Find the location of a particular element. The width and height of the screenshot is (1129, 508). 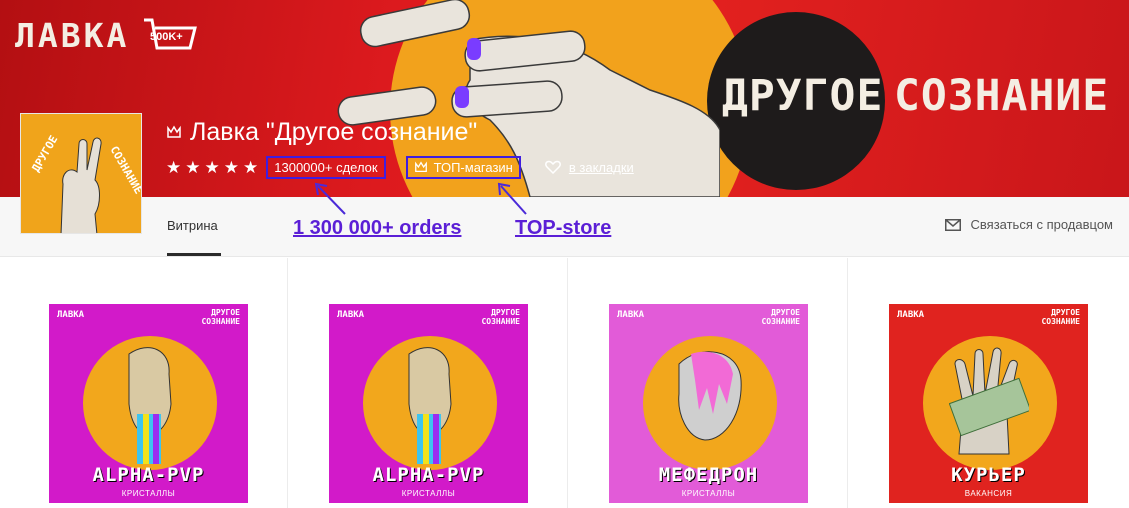

annotation-top-store: TOP-store is located at coordinates (563, 228).